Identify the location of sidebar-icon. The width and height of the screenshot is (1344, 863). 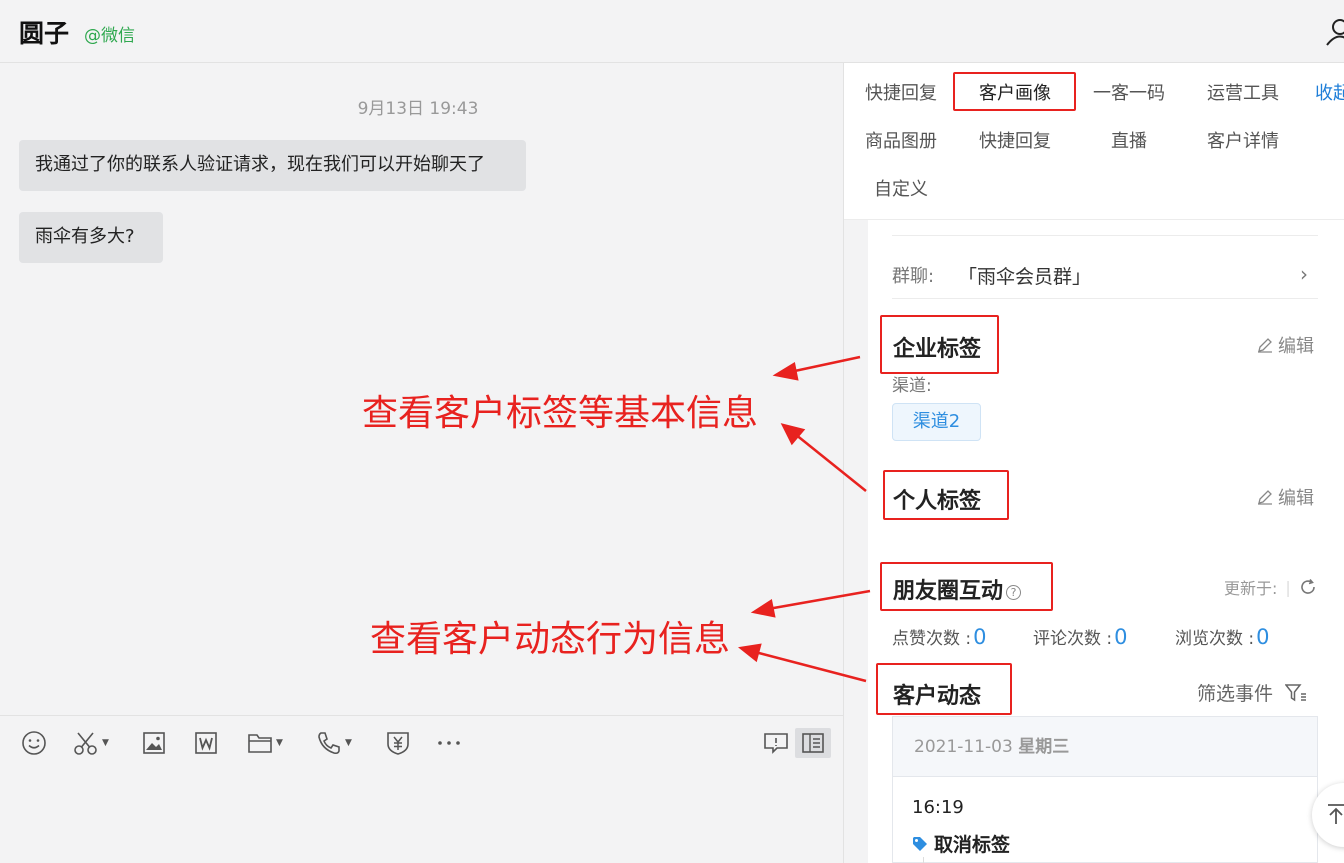
(813, 743).